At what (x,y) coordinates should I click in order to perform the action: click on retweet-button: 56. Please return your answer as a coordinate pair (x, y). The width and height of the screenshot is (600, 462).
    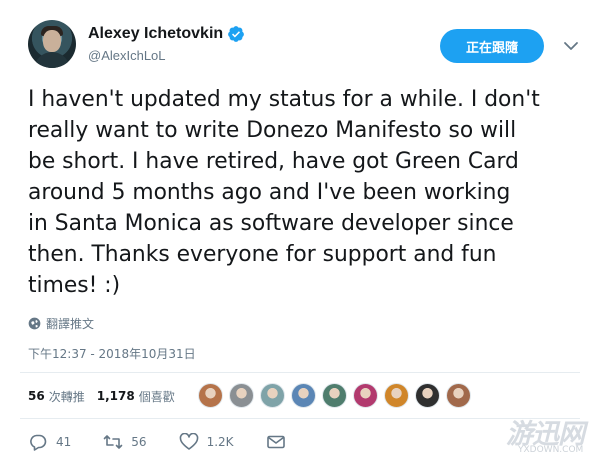
    Looking at the image, I should click on (125, 442).